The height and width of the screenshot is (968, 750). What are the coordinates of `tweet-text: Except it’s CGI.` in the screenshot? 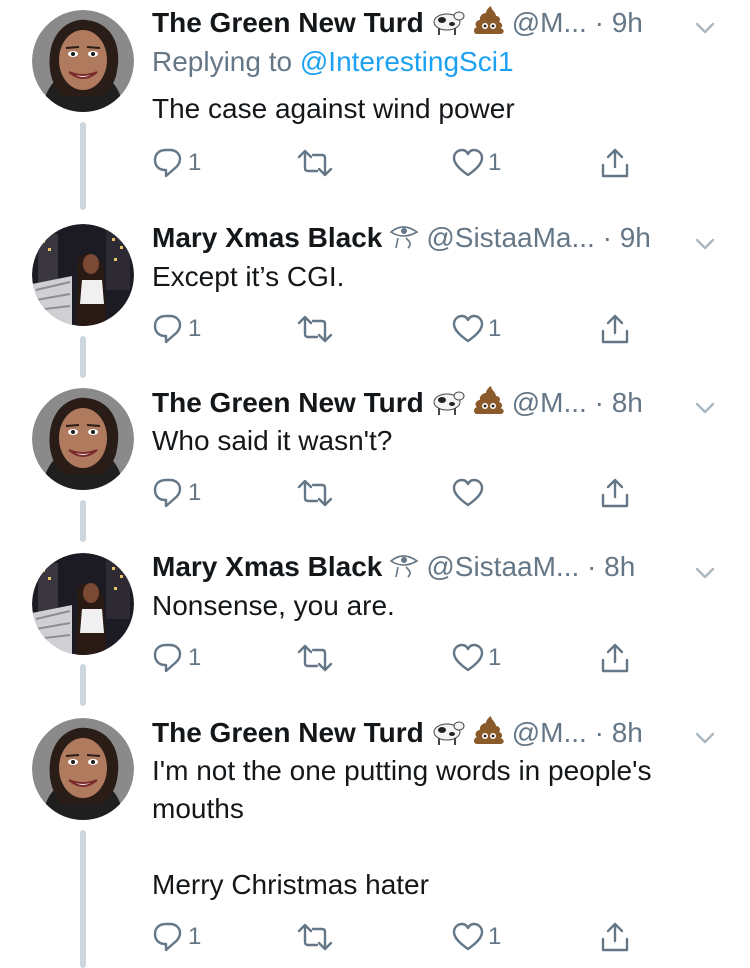 It's located at (248, 276).